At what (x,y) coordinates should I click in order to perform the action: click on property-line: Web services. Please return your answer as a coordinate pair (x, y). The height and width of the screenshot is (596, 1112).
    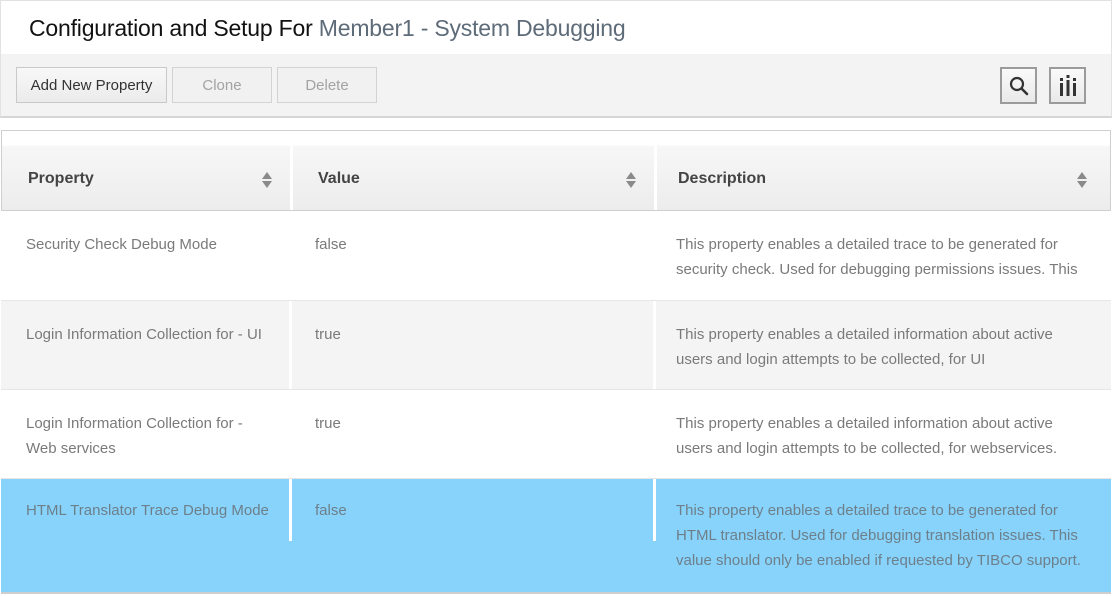
    Looking at the image, I should click on (71, 448).